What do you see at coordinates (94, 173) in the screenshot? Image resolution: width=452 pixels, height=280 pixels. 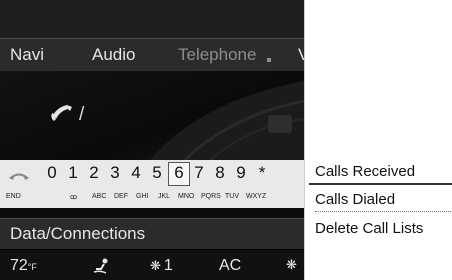 I see `key-2: 2` at bounding box center [94, 173].